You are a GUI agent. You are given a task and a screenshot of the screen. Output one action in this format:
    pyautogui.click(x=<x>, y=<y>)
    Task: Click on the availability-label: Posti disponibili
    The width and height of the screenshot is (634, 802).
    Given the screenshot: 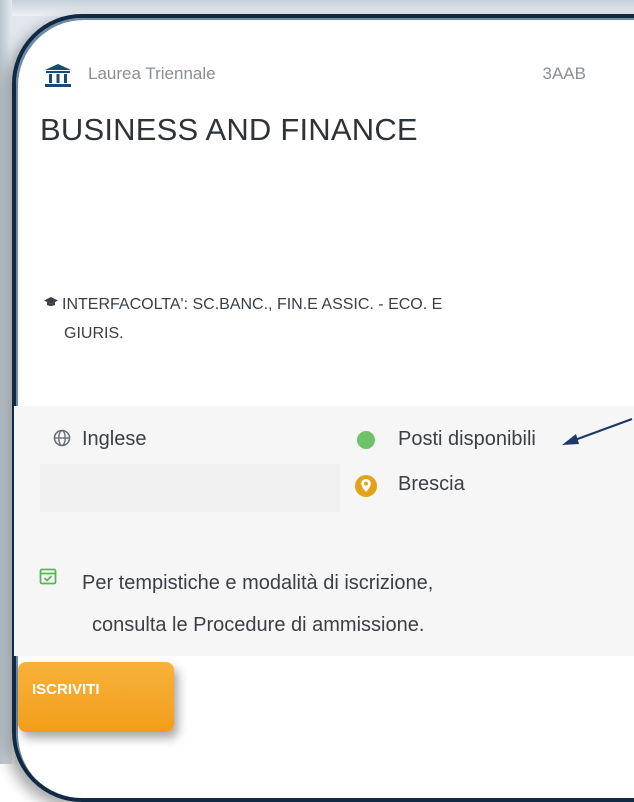 What is the action you would take?
    pyautogui.click(x=467, y=439)
    